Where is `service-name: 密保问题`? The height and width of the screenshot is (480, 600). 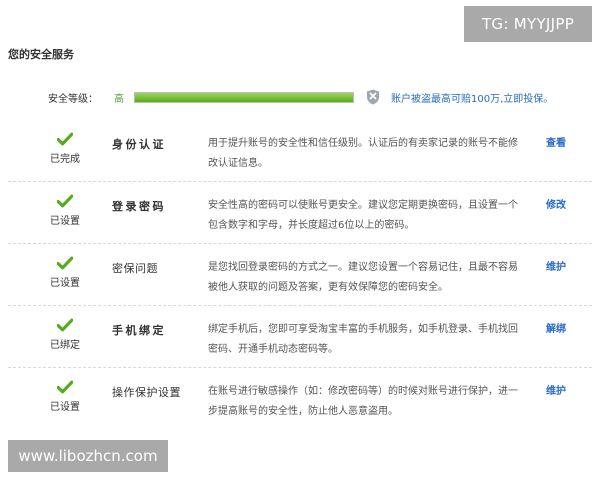
service-name: 密保问题 is located at coordinates (135, 268).